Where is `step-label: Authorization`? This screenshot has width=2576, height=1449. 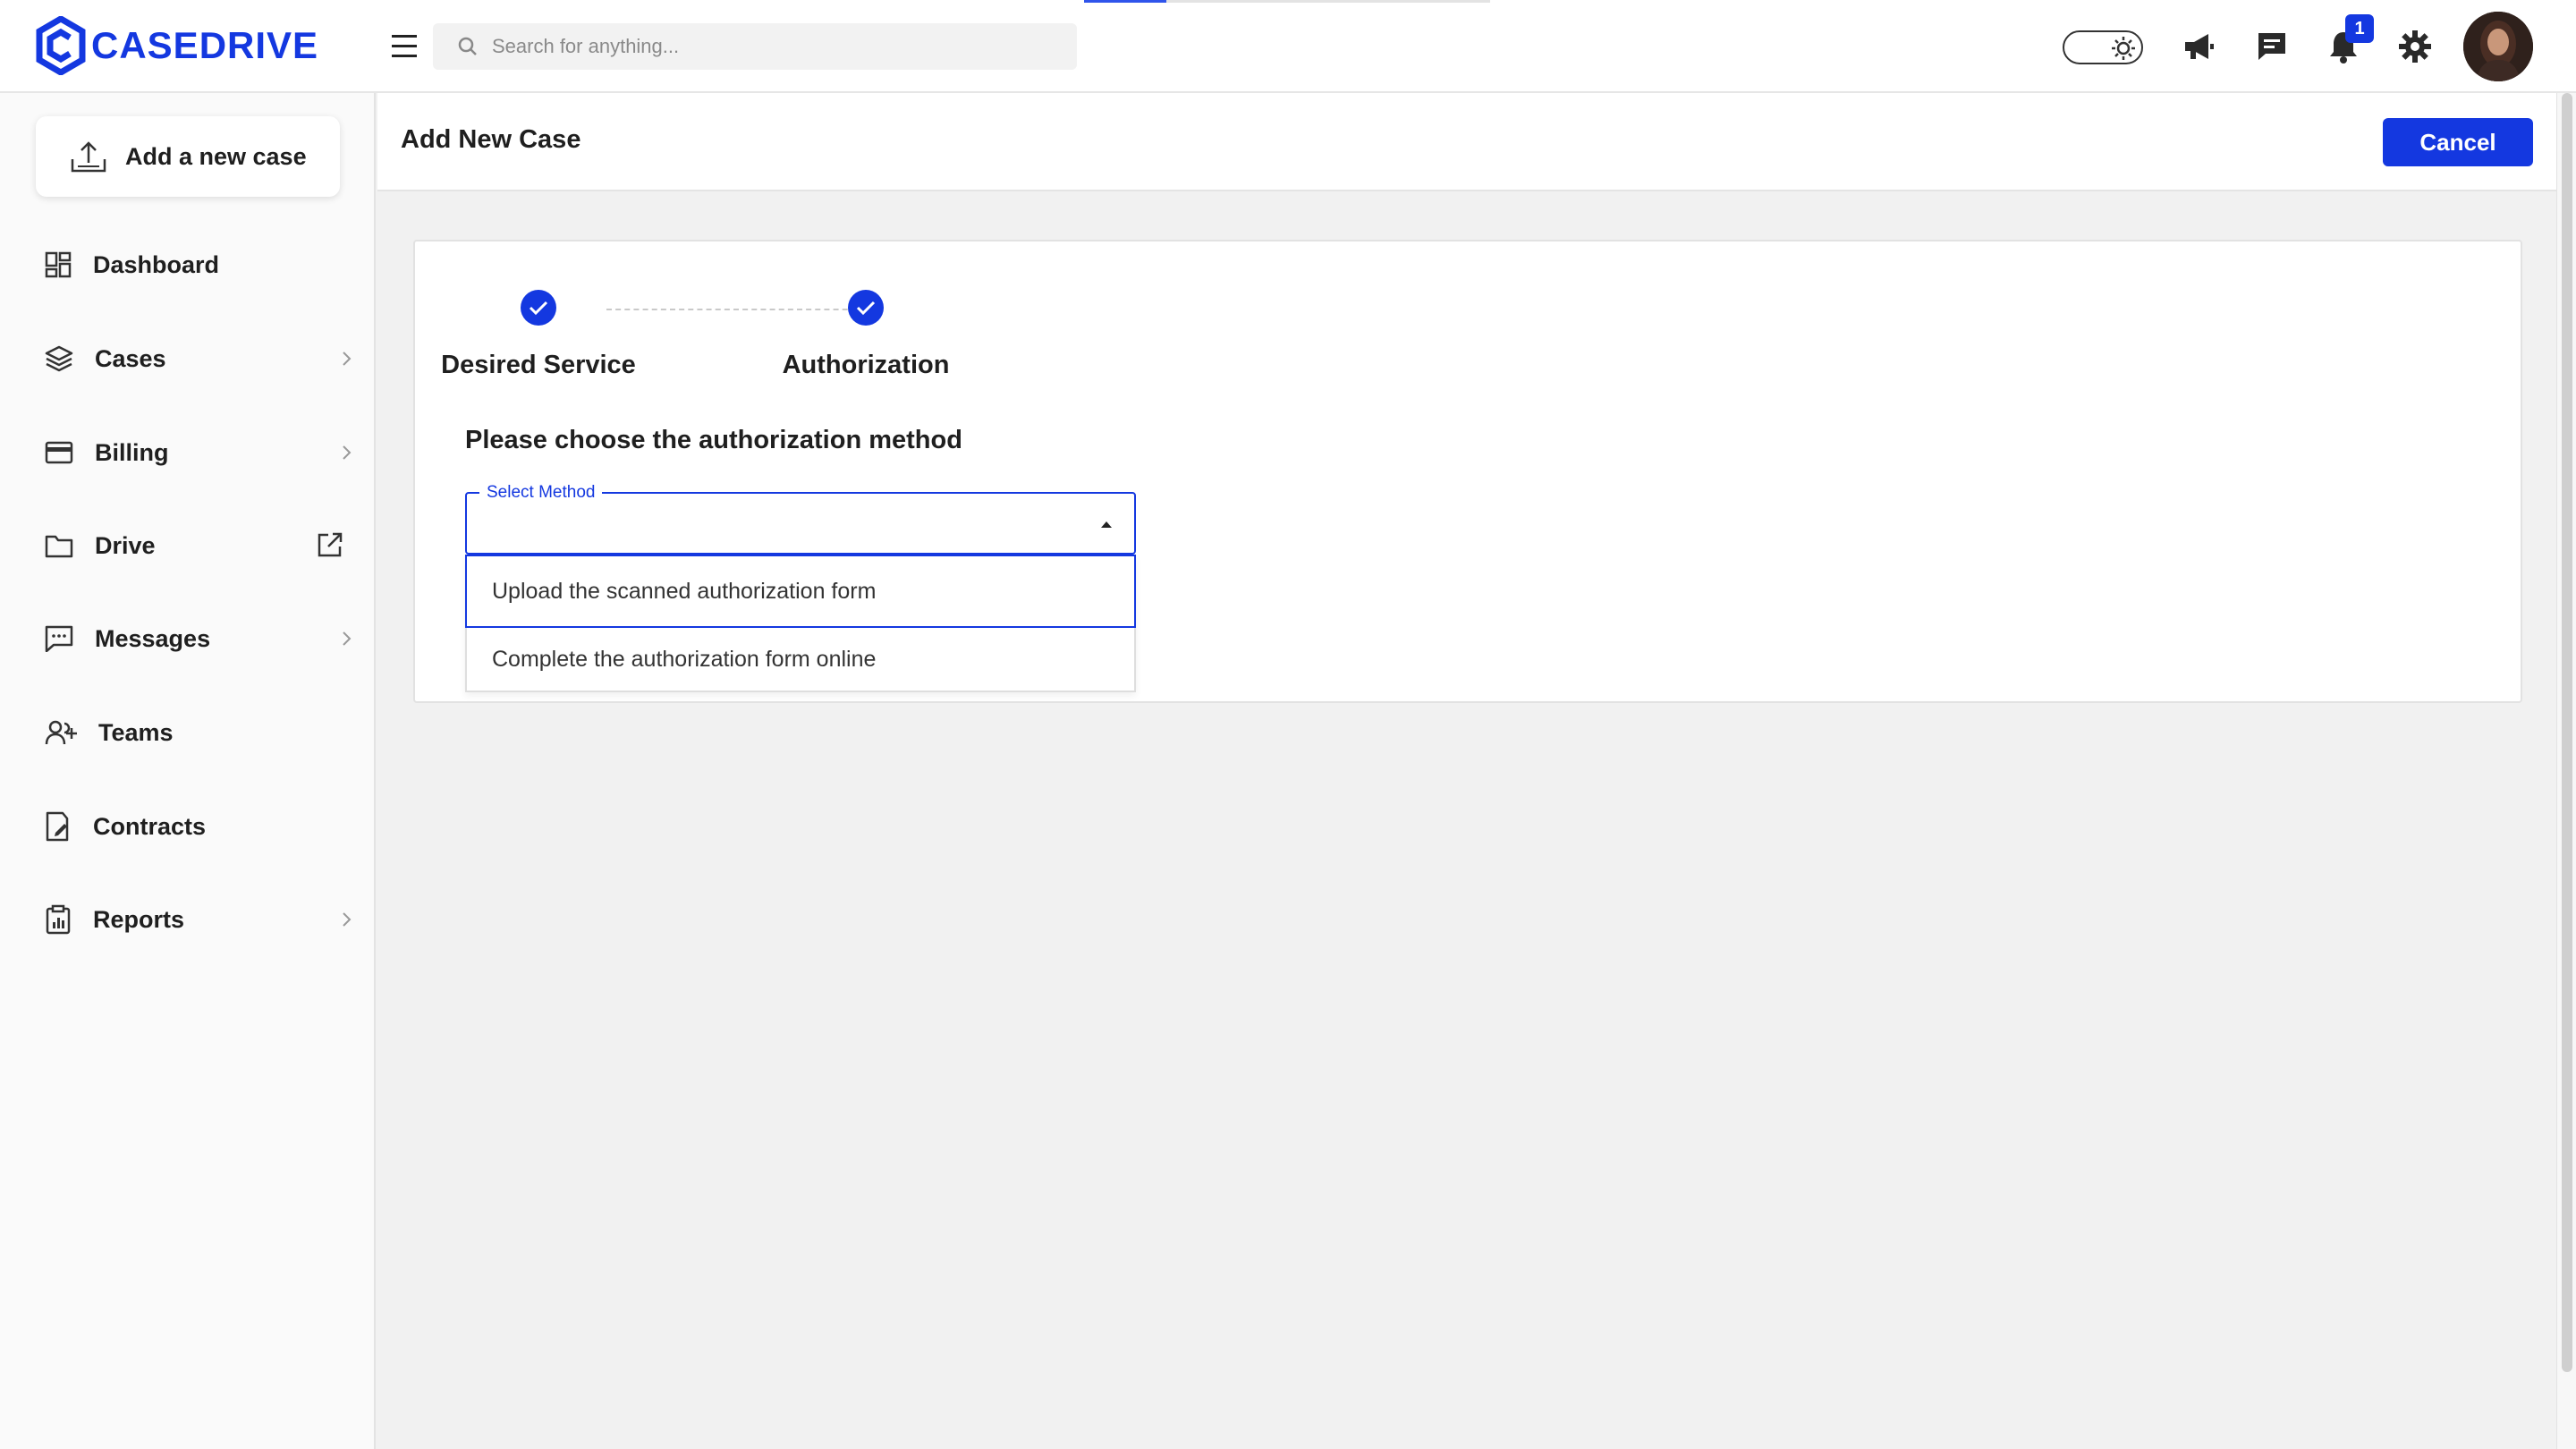
step-label: Authorization is located at coordinates (866, 365).